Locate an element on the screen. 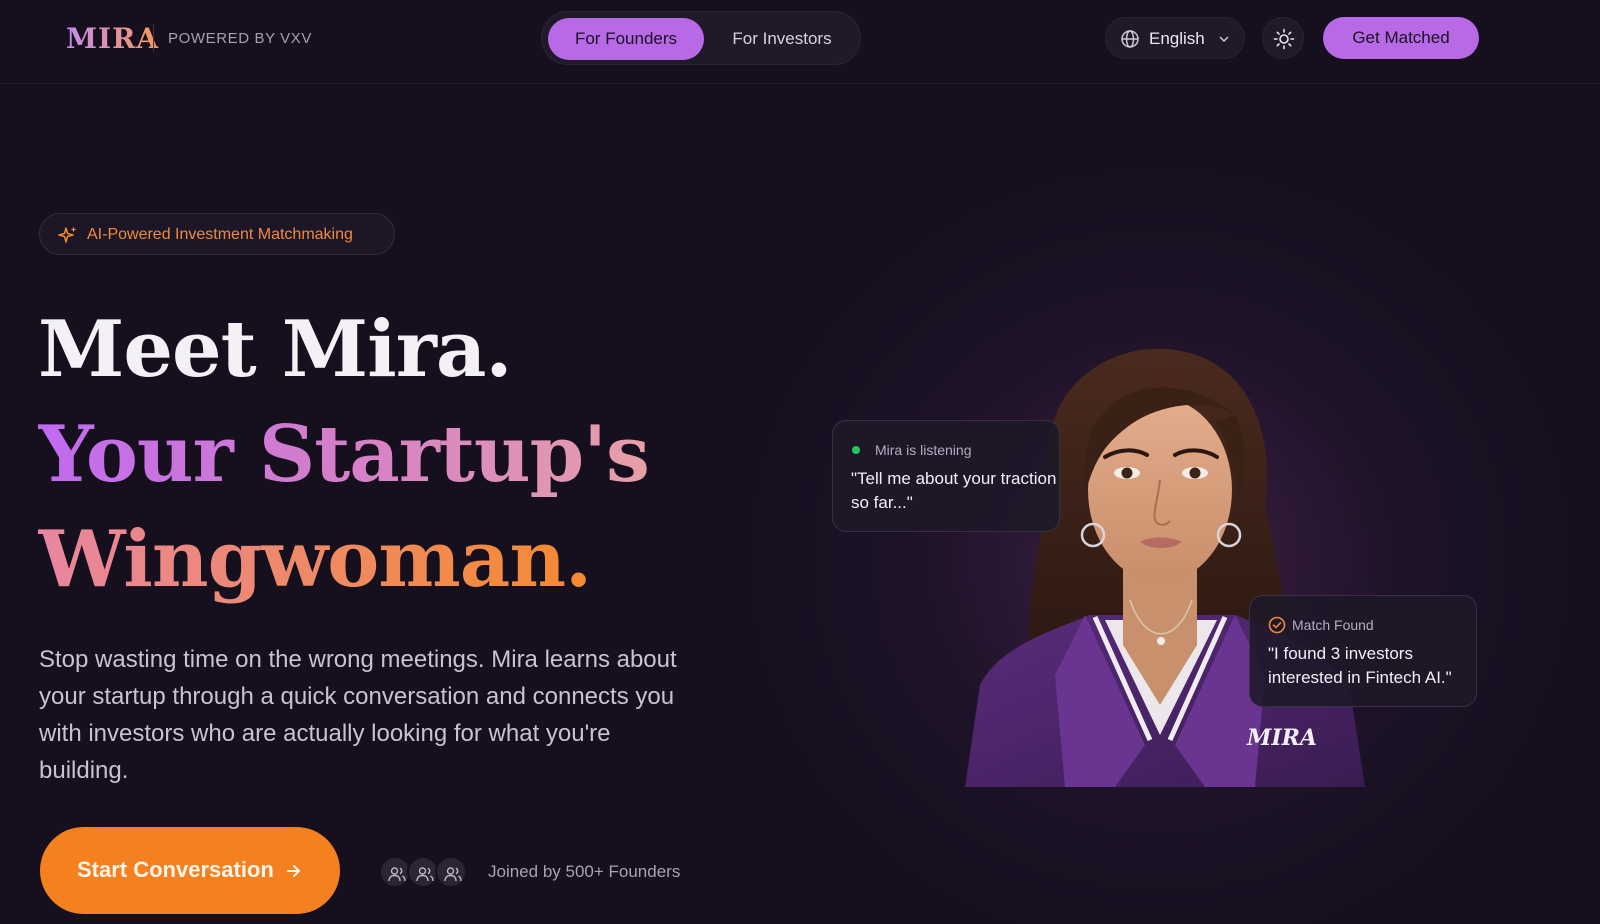  theme-toggle-button is located at coordinates (1283, 38).